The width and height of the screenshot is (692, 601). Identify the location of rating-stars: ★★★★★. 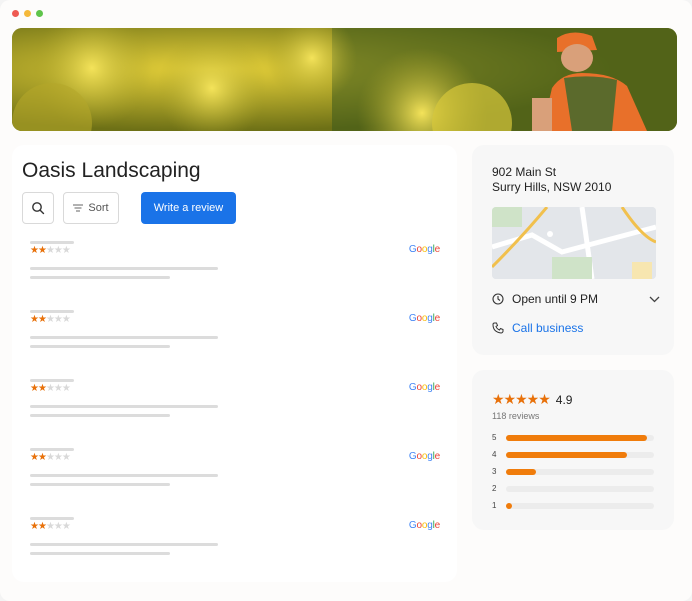
(521, 399).